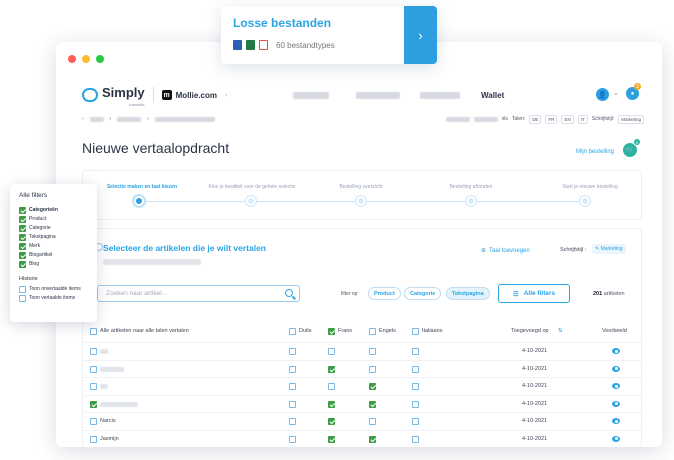 The image size is (674, 460). What do you see at coordinates (86, 59) in the screenshot?
I see `minimize-window-button` at bounding box center [86, 59].